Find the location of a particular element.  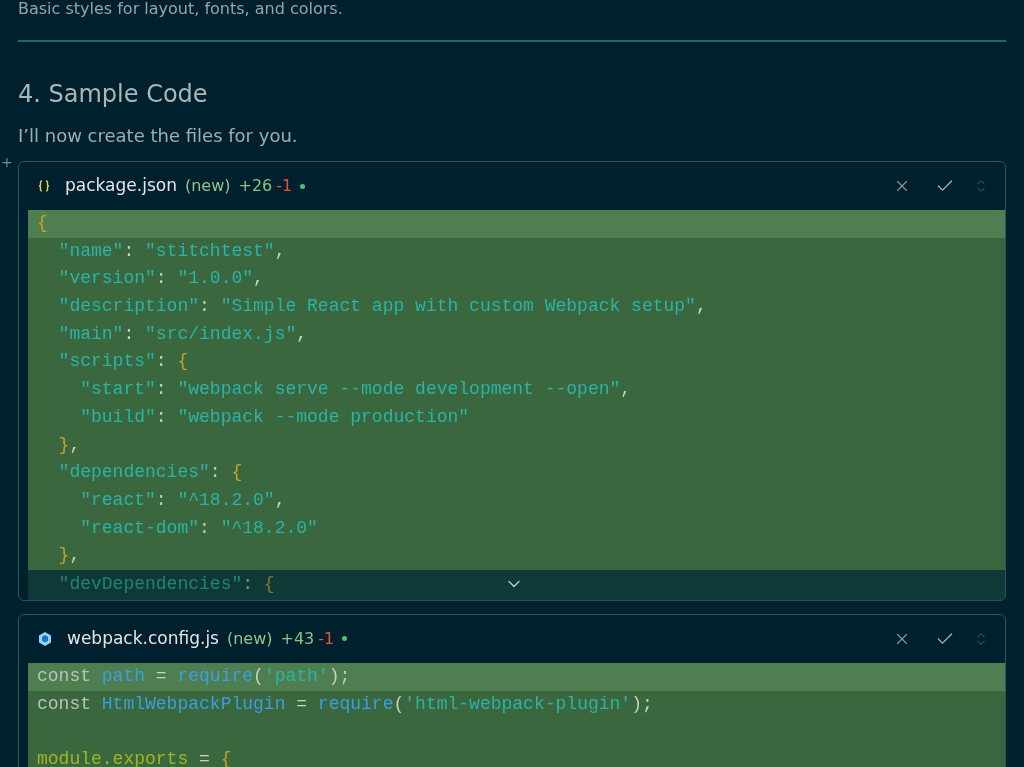

braces-icon is located at coordinates (44, 186).